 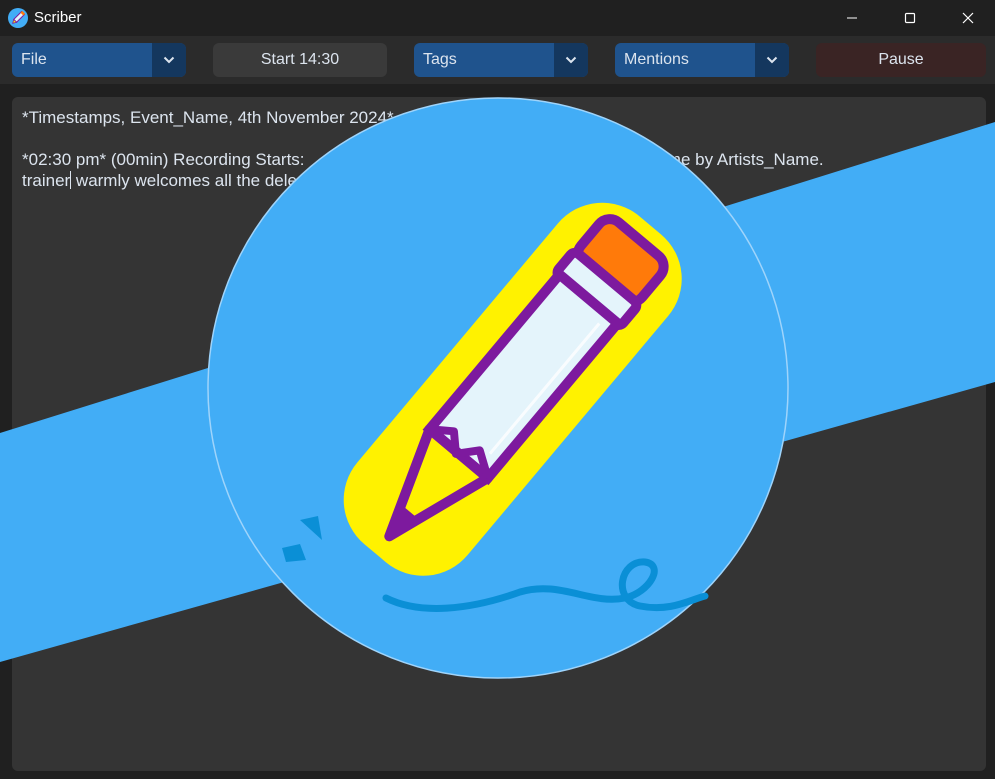 I want to click on maximize-icon, so click(x=910, y=18).